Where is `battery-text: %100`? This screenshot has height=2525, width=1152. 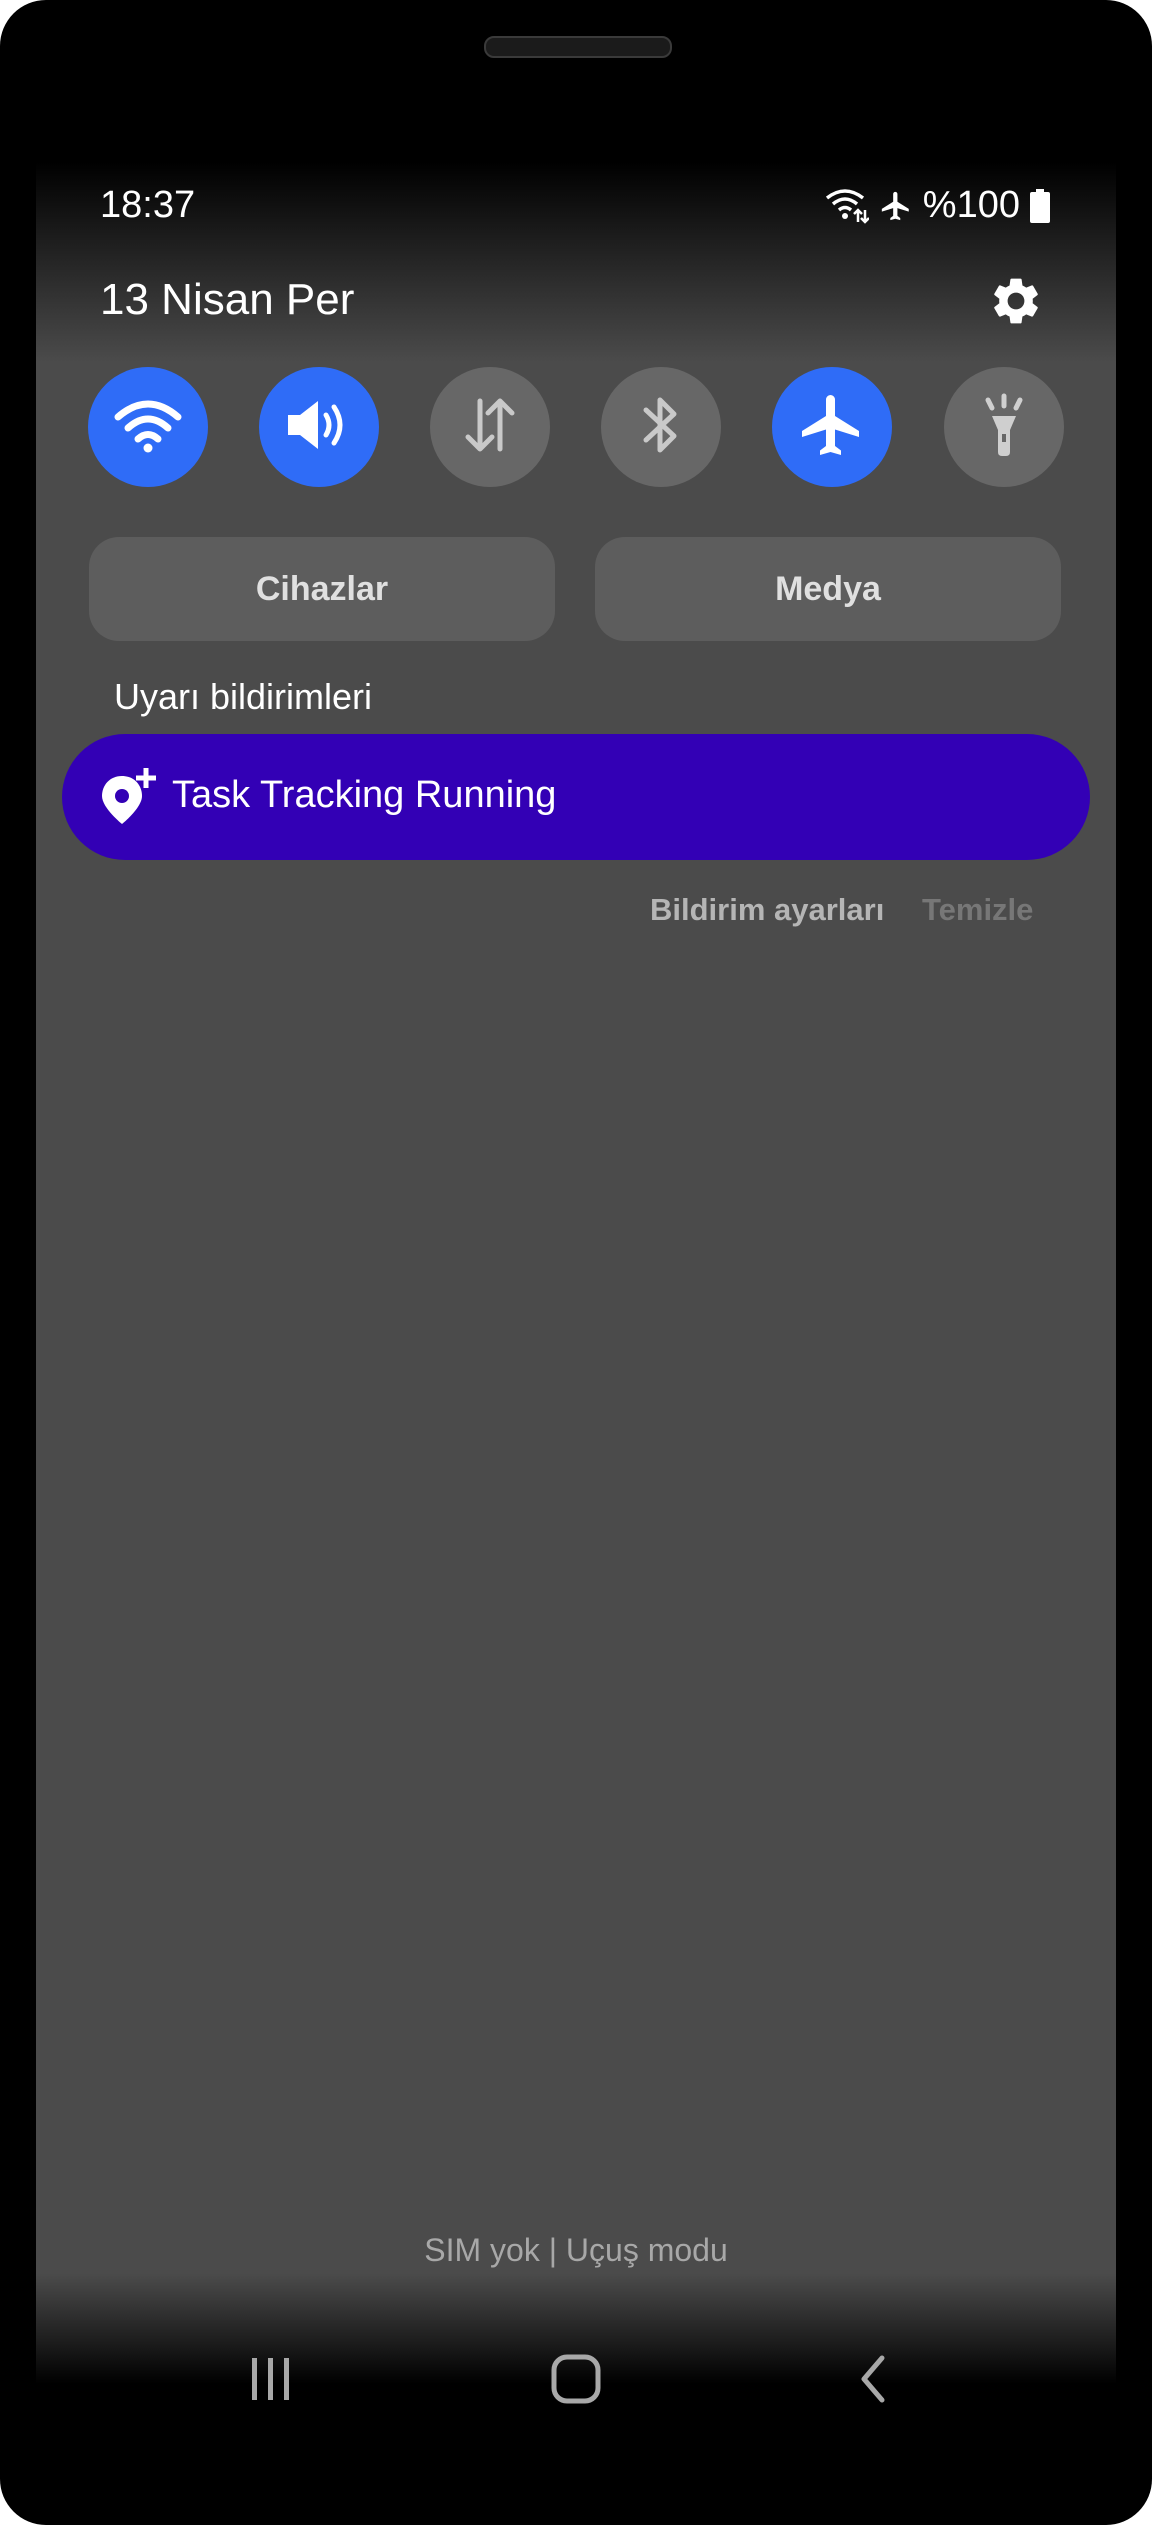
battery-text: %100 is located at coordinates (971, 205).